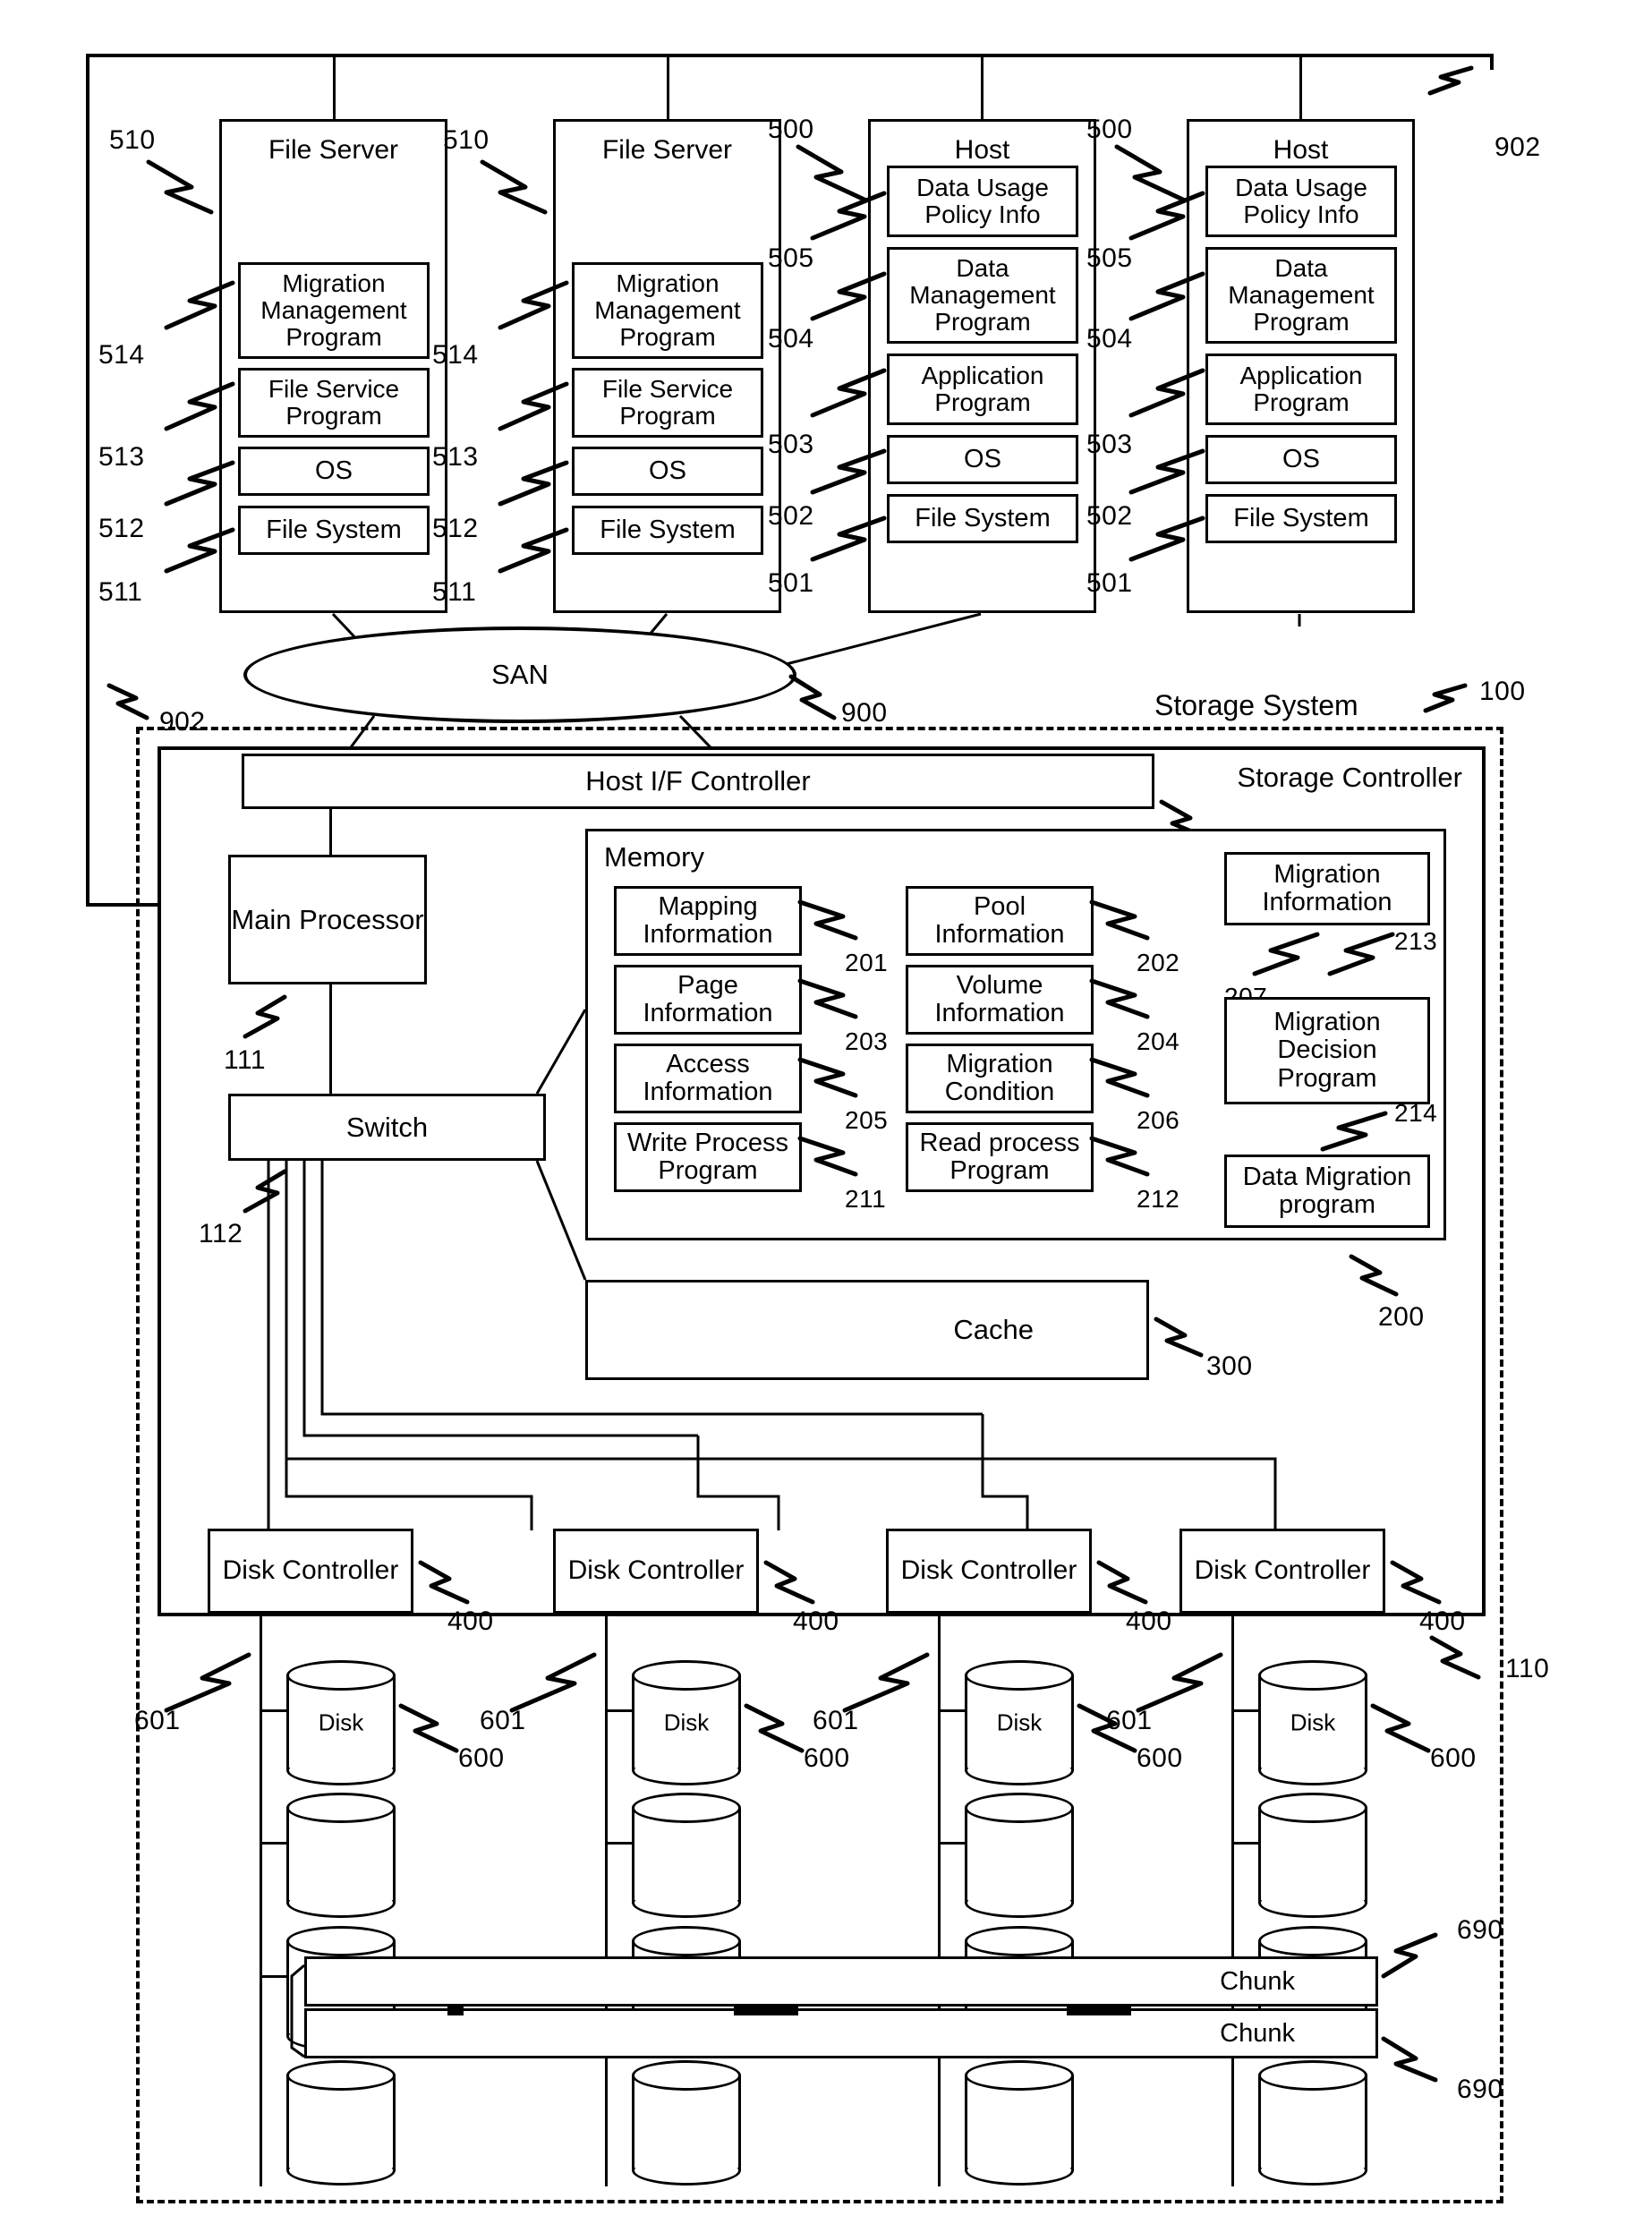 The width and height of the screenshot is (1652, 2224). What do you see at coordinates (1155, 173) in the screenshot?
I see `leader-500-b` at bounding box center [1155, 173].